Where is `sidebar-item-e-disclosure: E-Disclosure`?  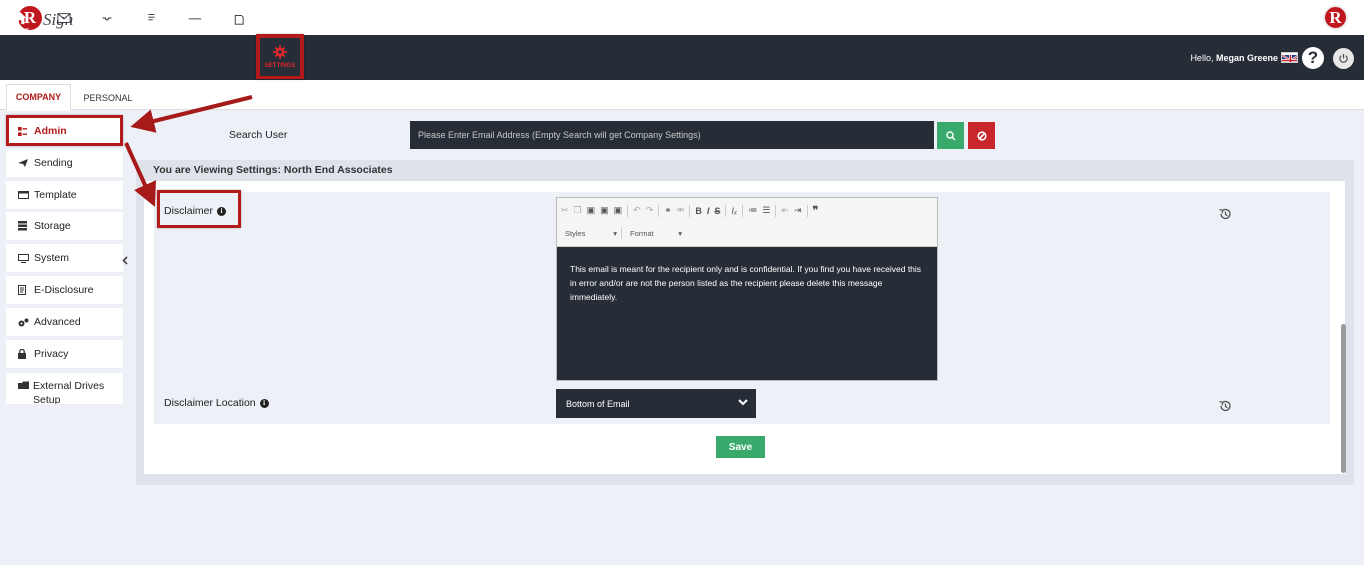
sidebar-item-e-disclosure: E-Disclosure is located at coordinates (64, 290).